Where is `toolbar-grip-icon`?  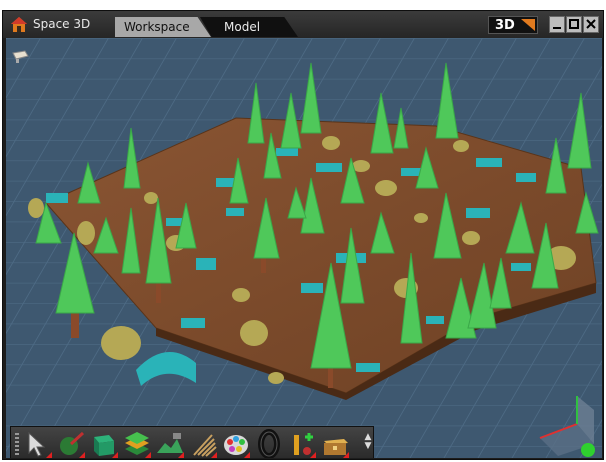 toolbar-grip-icon is located at coordinates (17, 444).